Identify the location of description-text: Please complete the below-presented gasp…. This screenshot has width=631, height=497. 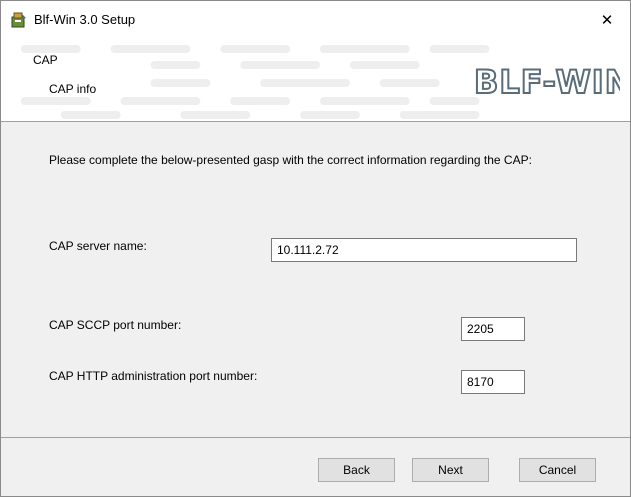
(290, 160).